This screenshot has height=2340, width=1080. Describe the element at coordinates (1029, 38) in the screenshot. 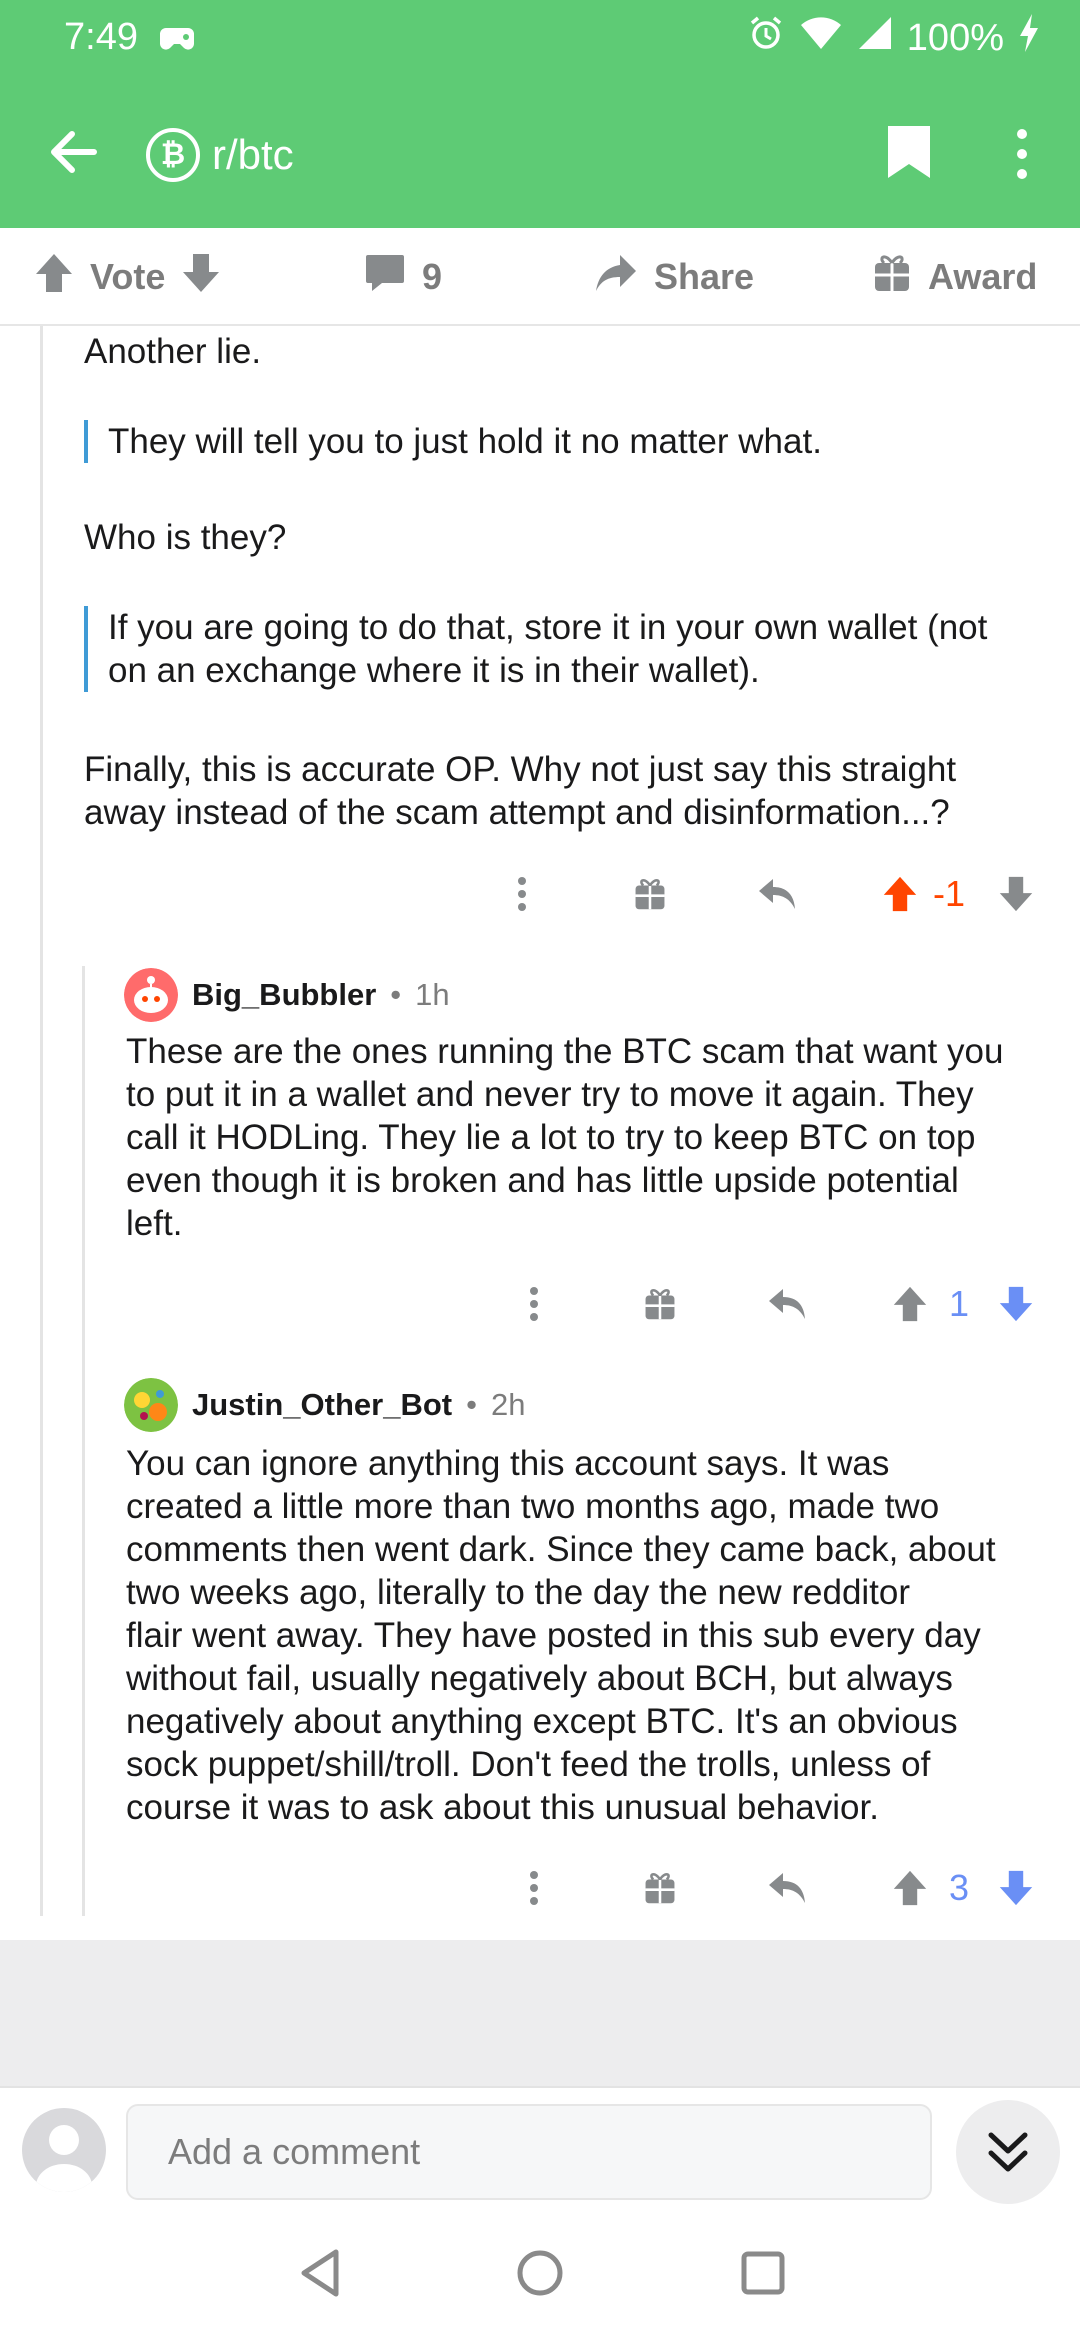

I see `charging-icon` at that location.